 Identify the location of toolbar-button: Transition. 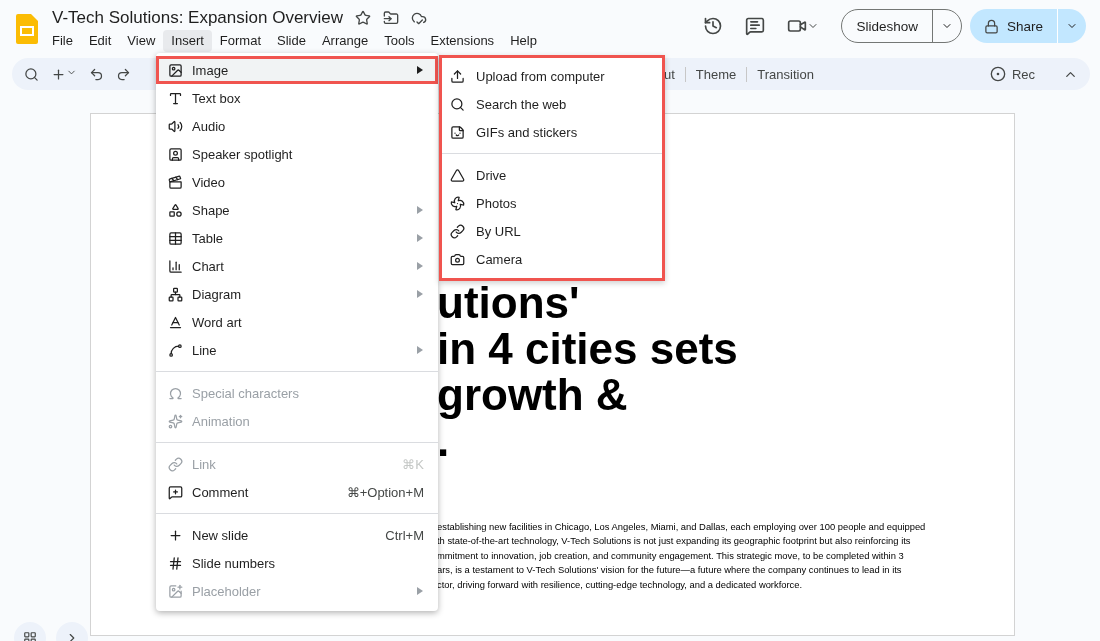
(785, 74).